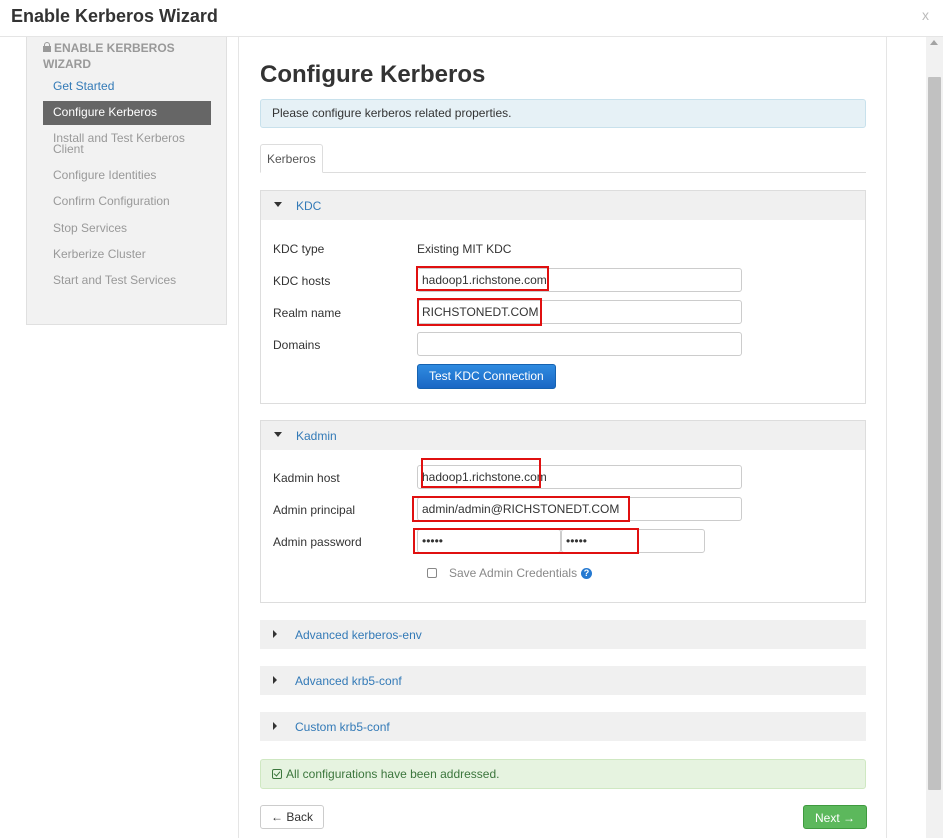 This screenshot has width=943, height=838. What do you see at coordinates (114, 16) in the screenshot?
I see `dialog-title: Enable Kerberos Wizard` at bounding box center [114, 16].